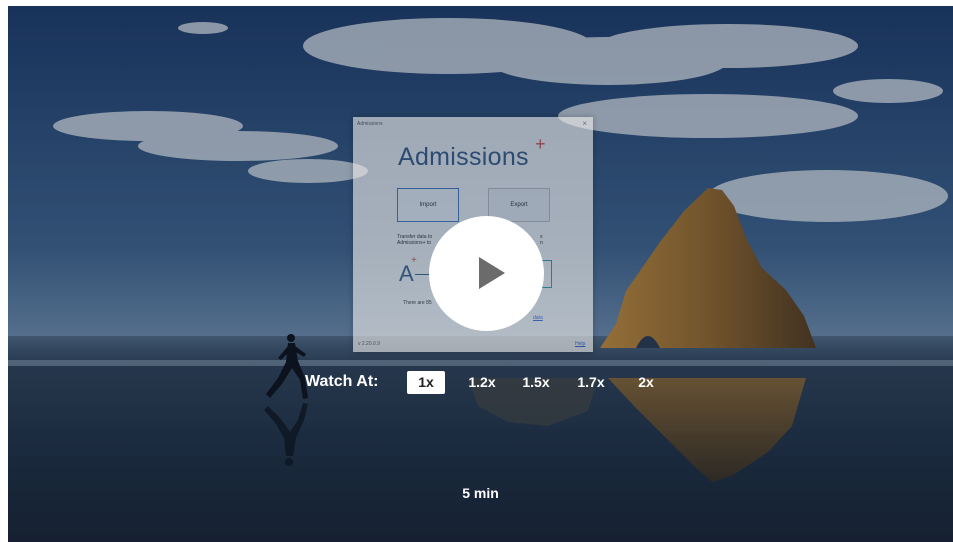  What do you see at coordinates (580, 344) in the screenshot?
I see `help-link: Help` at bounding box center [580, 344].